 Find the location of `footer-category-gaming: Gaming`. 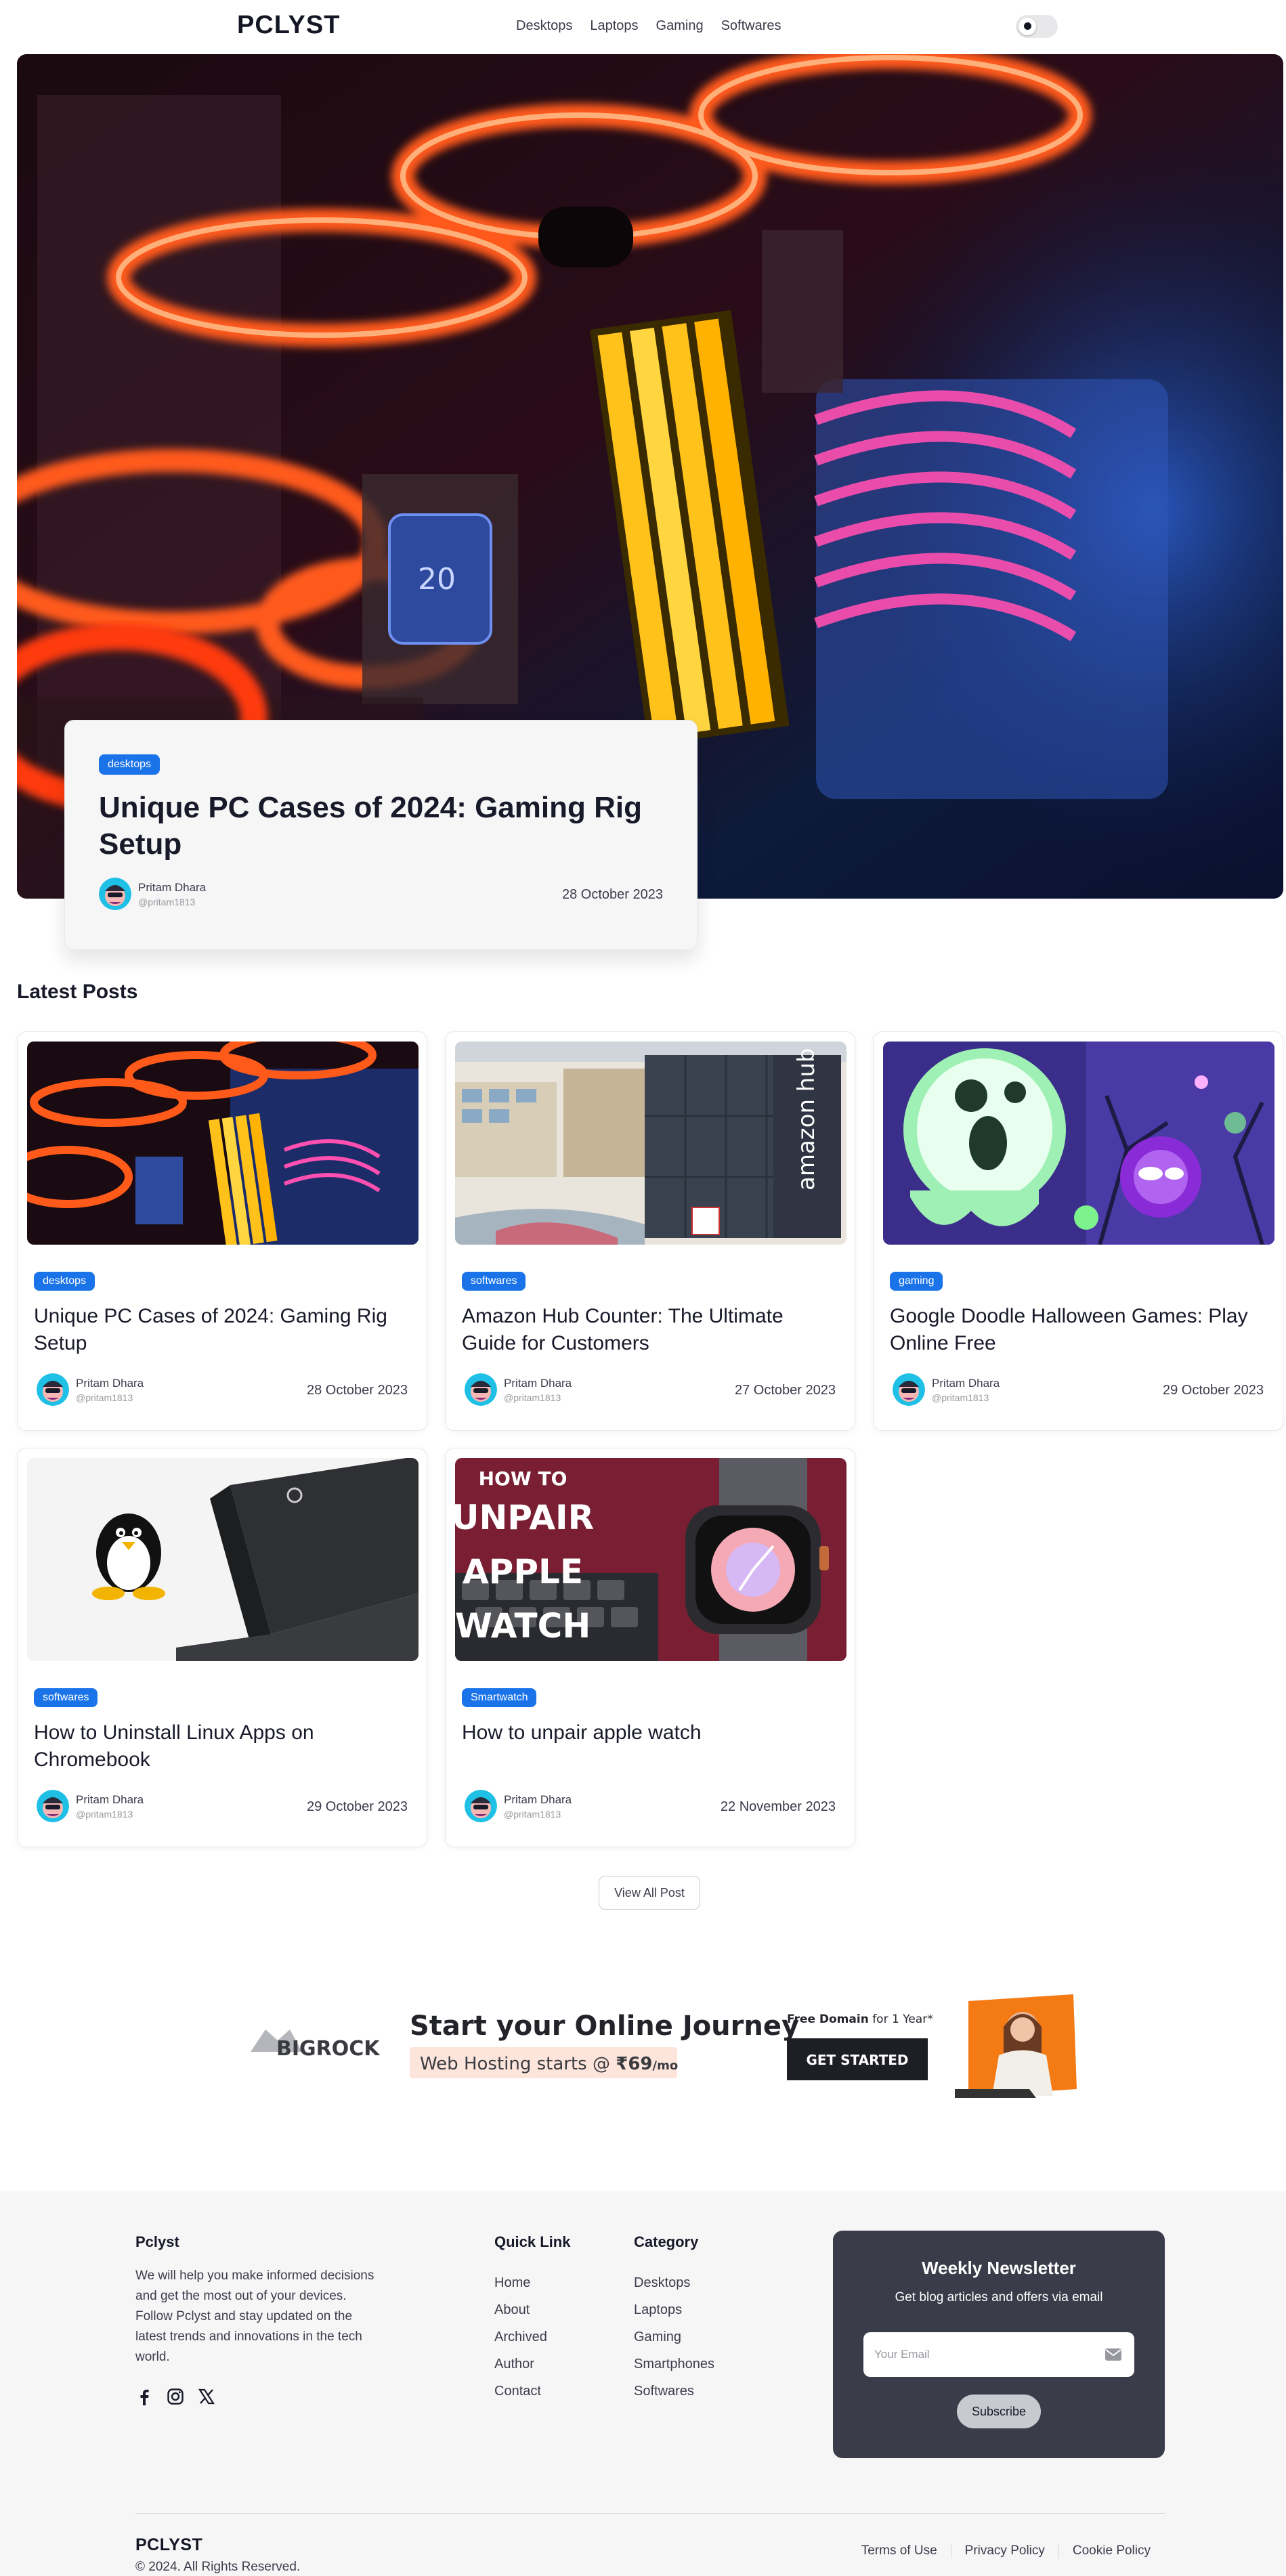

footer-category-gaming: Gaming is located at coordinates (674, 2343).